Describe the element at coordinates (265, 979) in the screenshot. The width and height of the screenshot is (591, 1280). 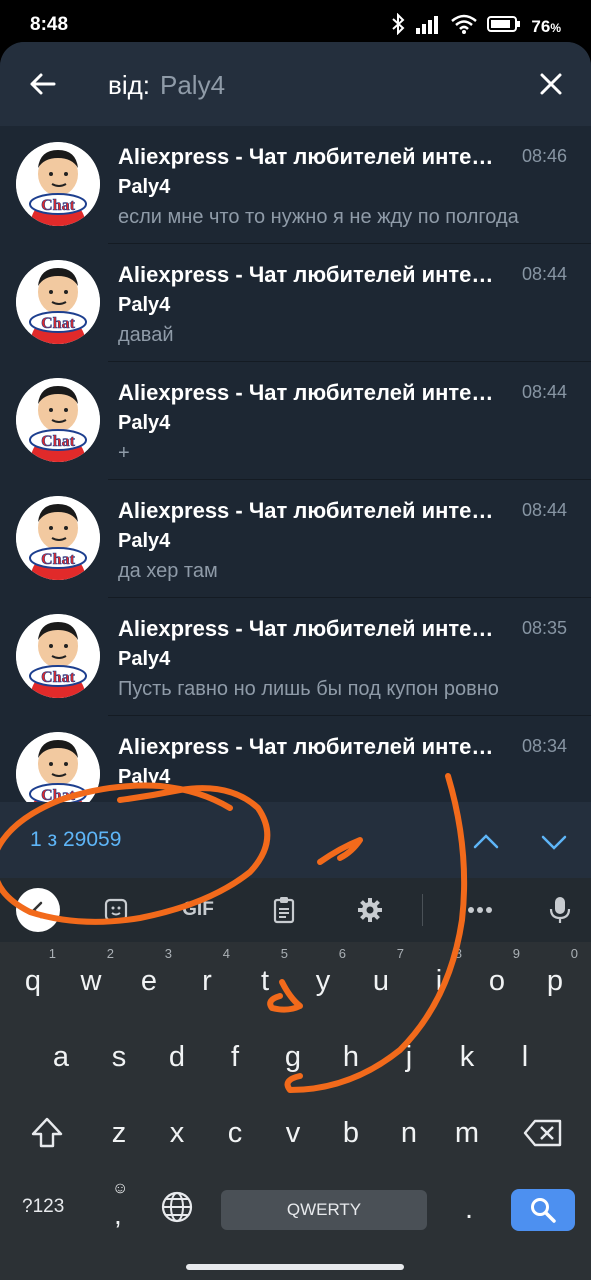
I see `key-t: t5` at that location.